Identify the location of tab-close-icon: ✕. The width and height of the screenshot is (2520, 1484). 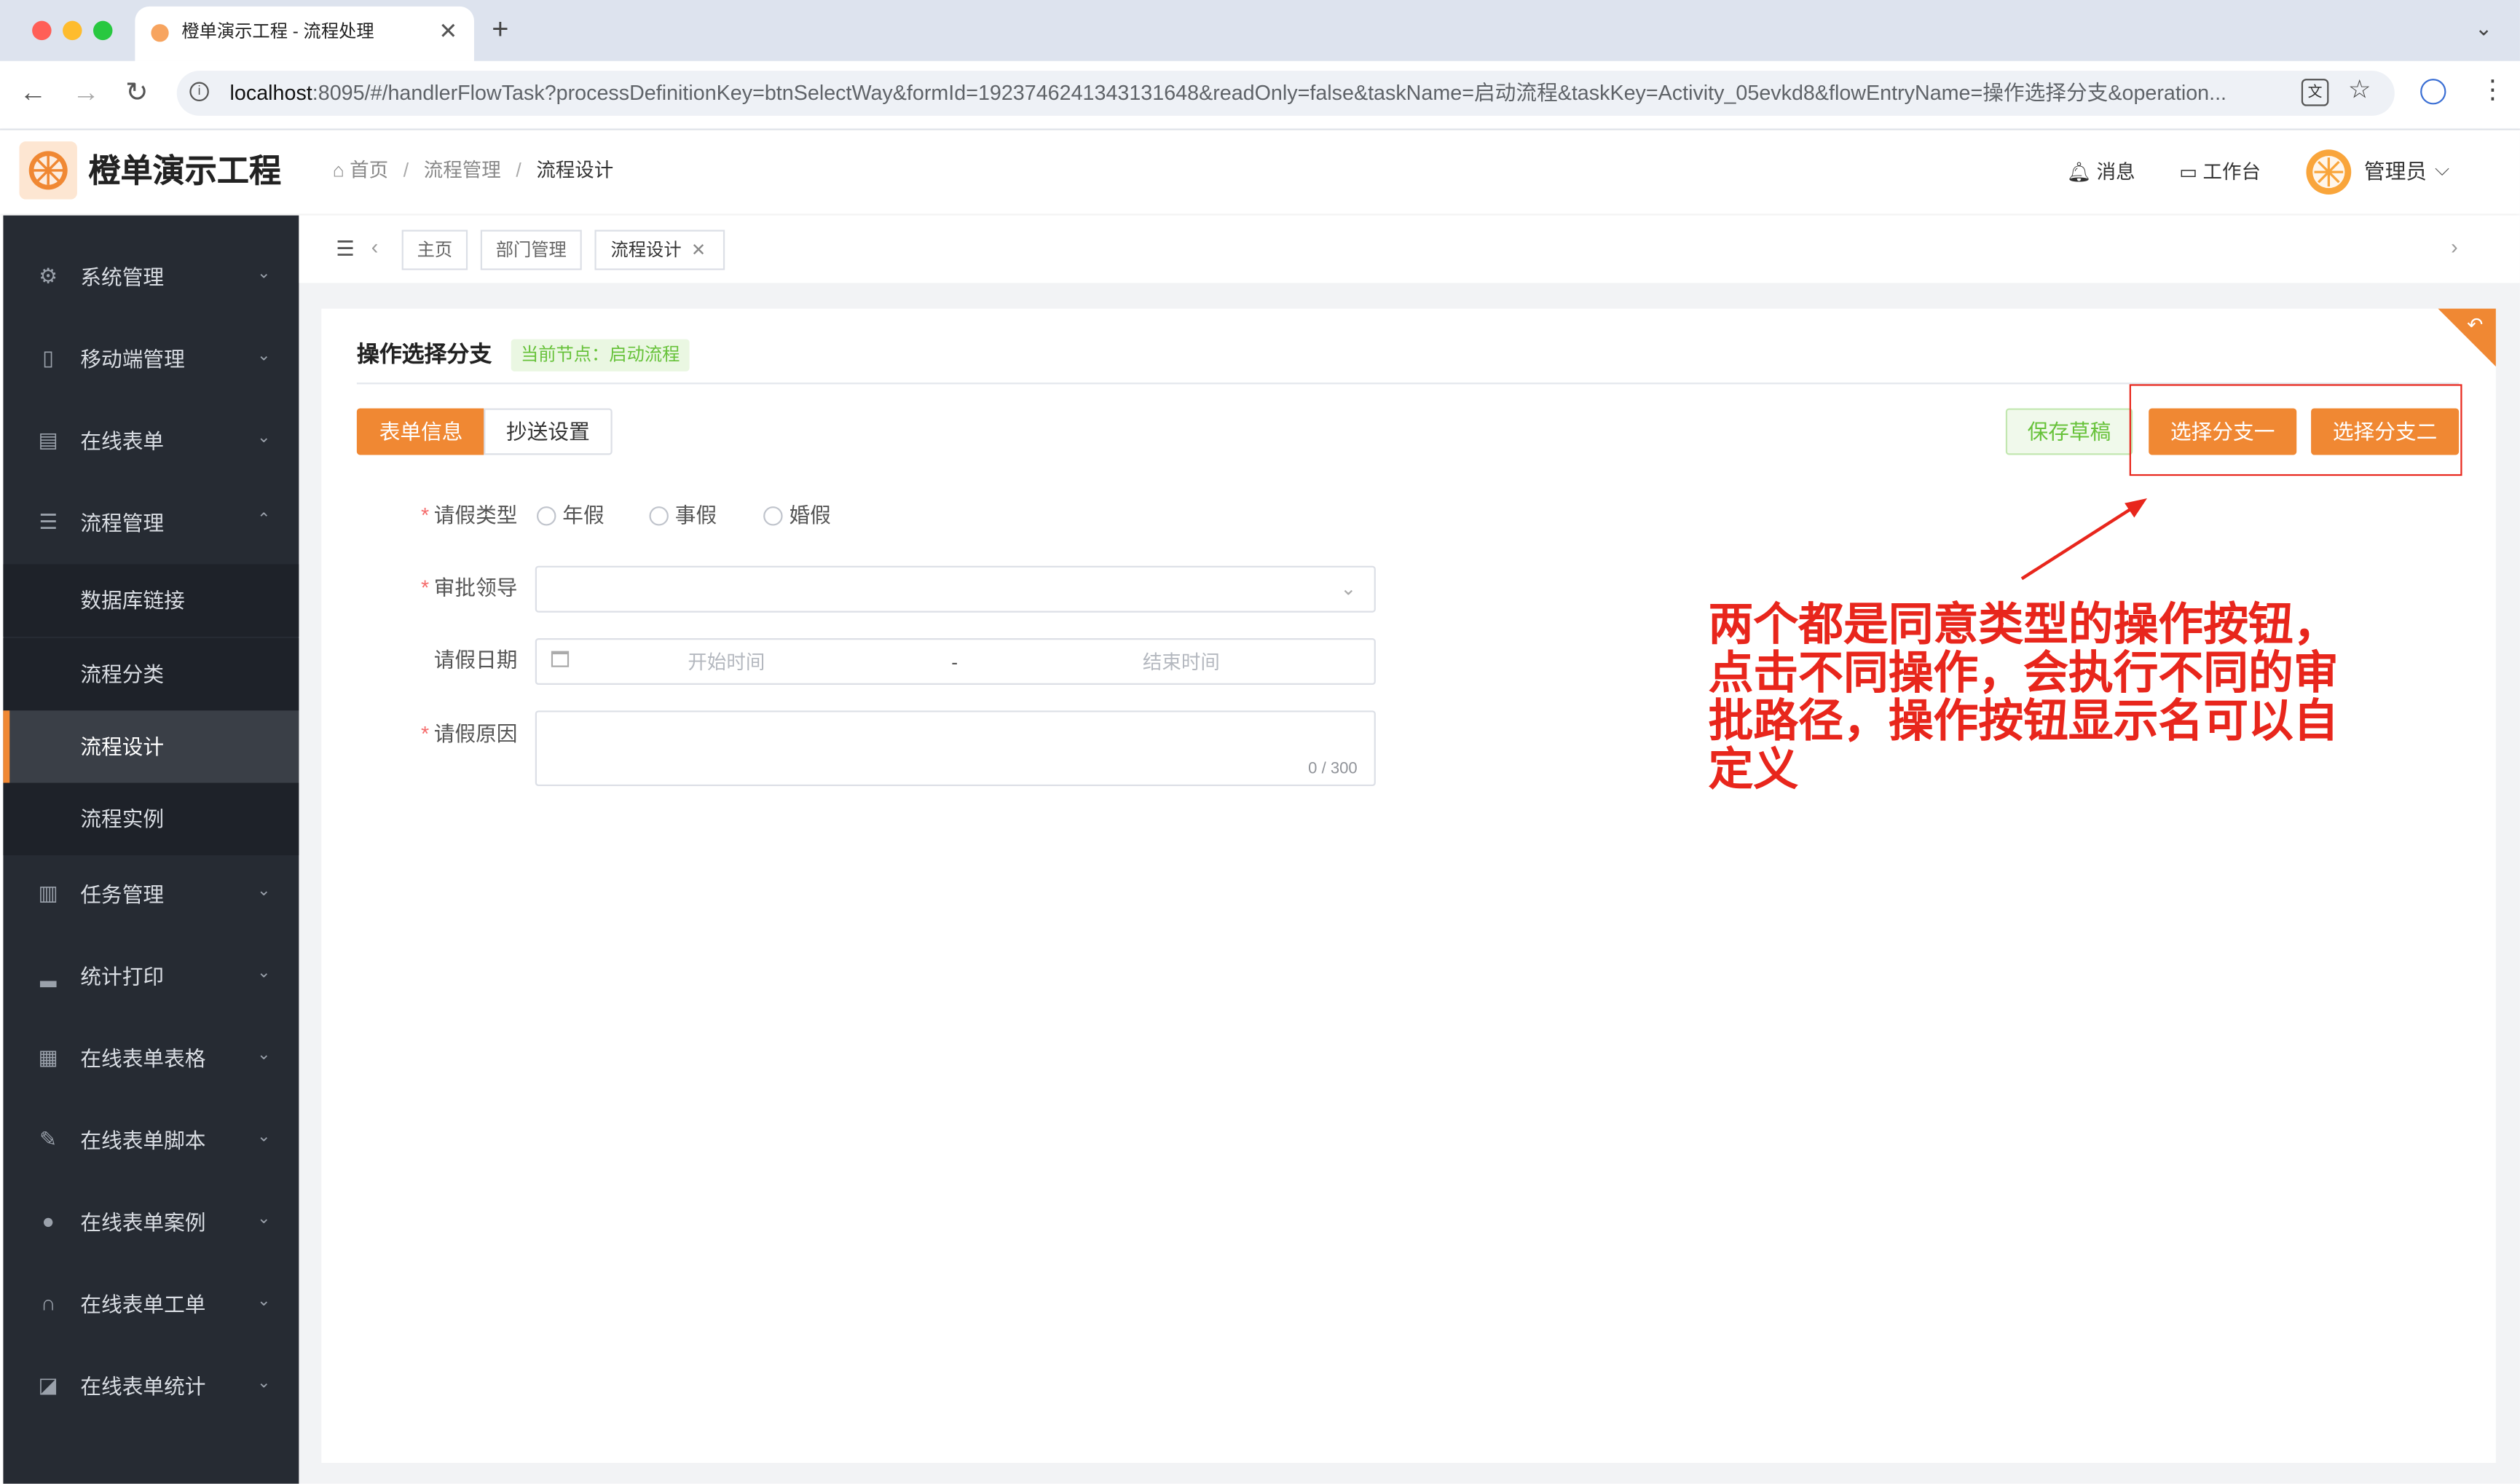
(447, 30).